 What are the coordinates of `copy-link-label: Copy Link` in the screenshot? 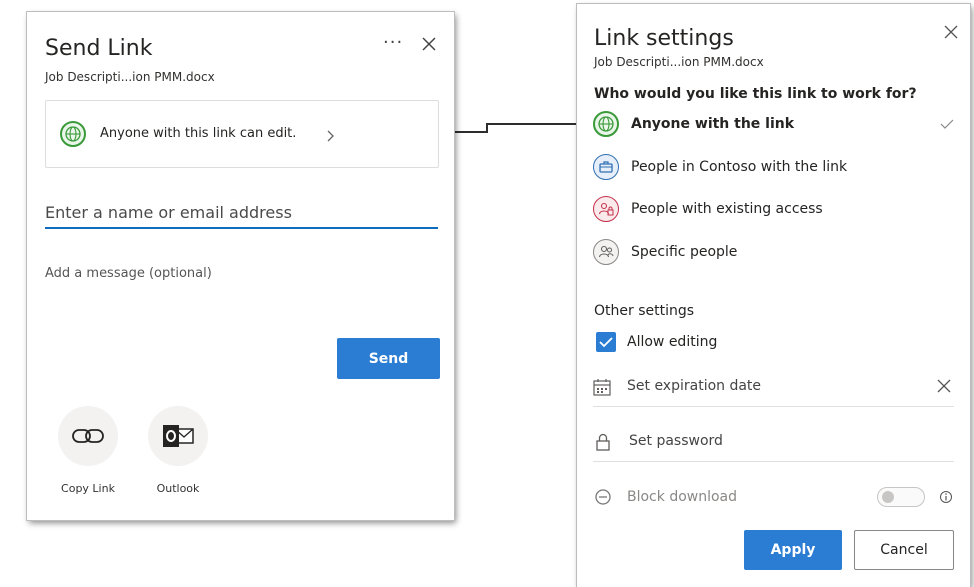 It's located at (88, 488).